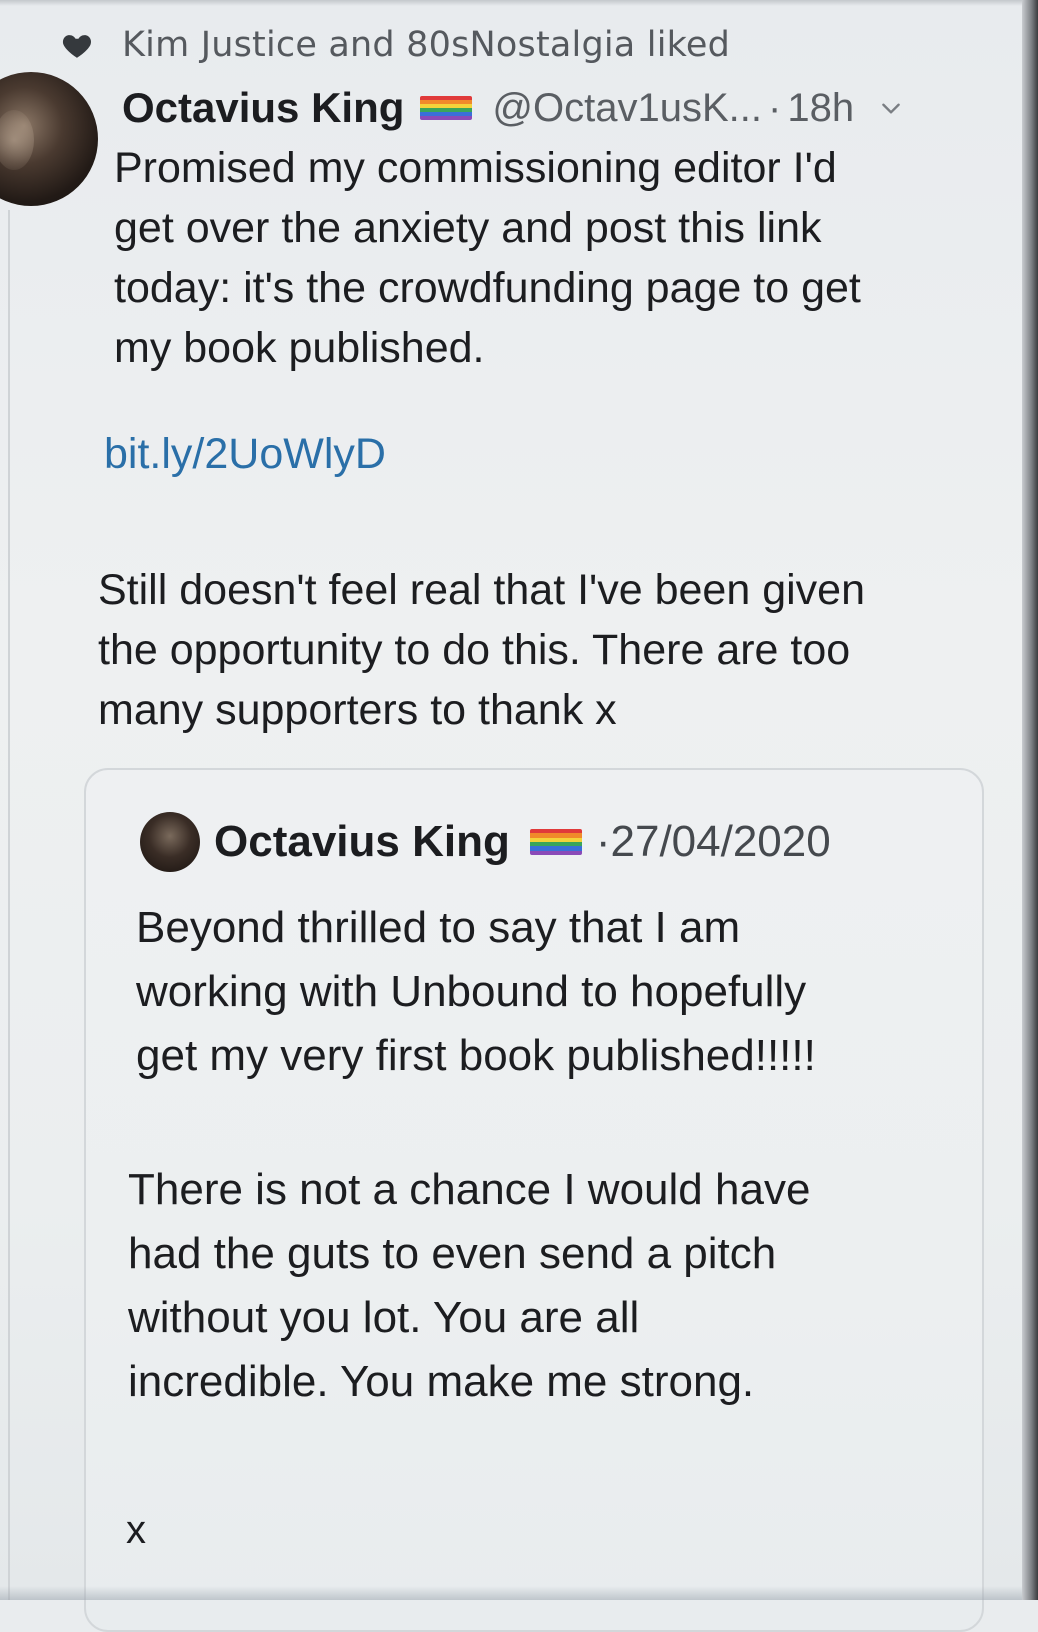 This screenshot has width=1038, height=1632. What do you see at coordinates (77, 46) in the screenshot?
I see `heart-icon` at bounding box center [77, 46].